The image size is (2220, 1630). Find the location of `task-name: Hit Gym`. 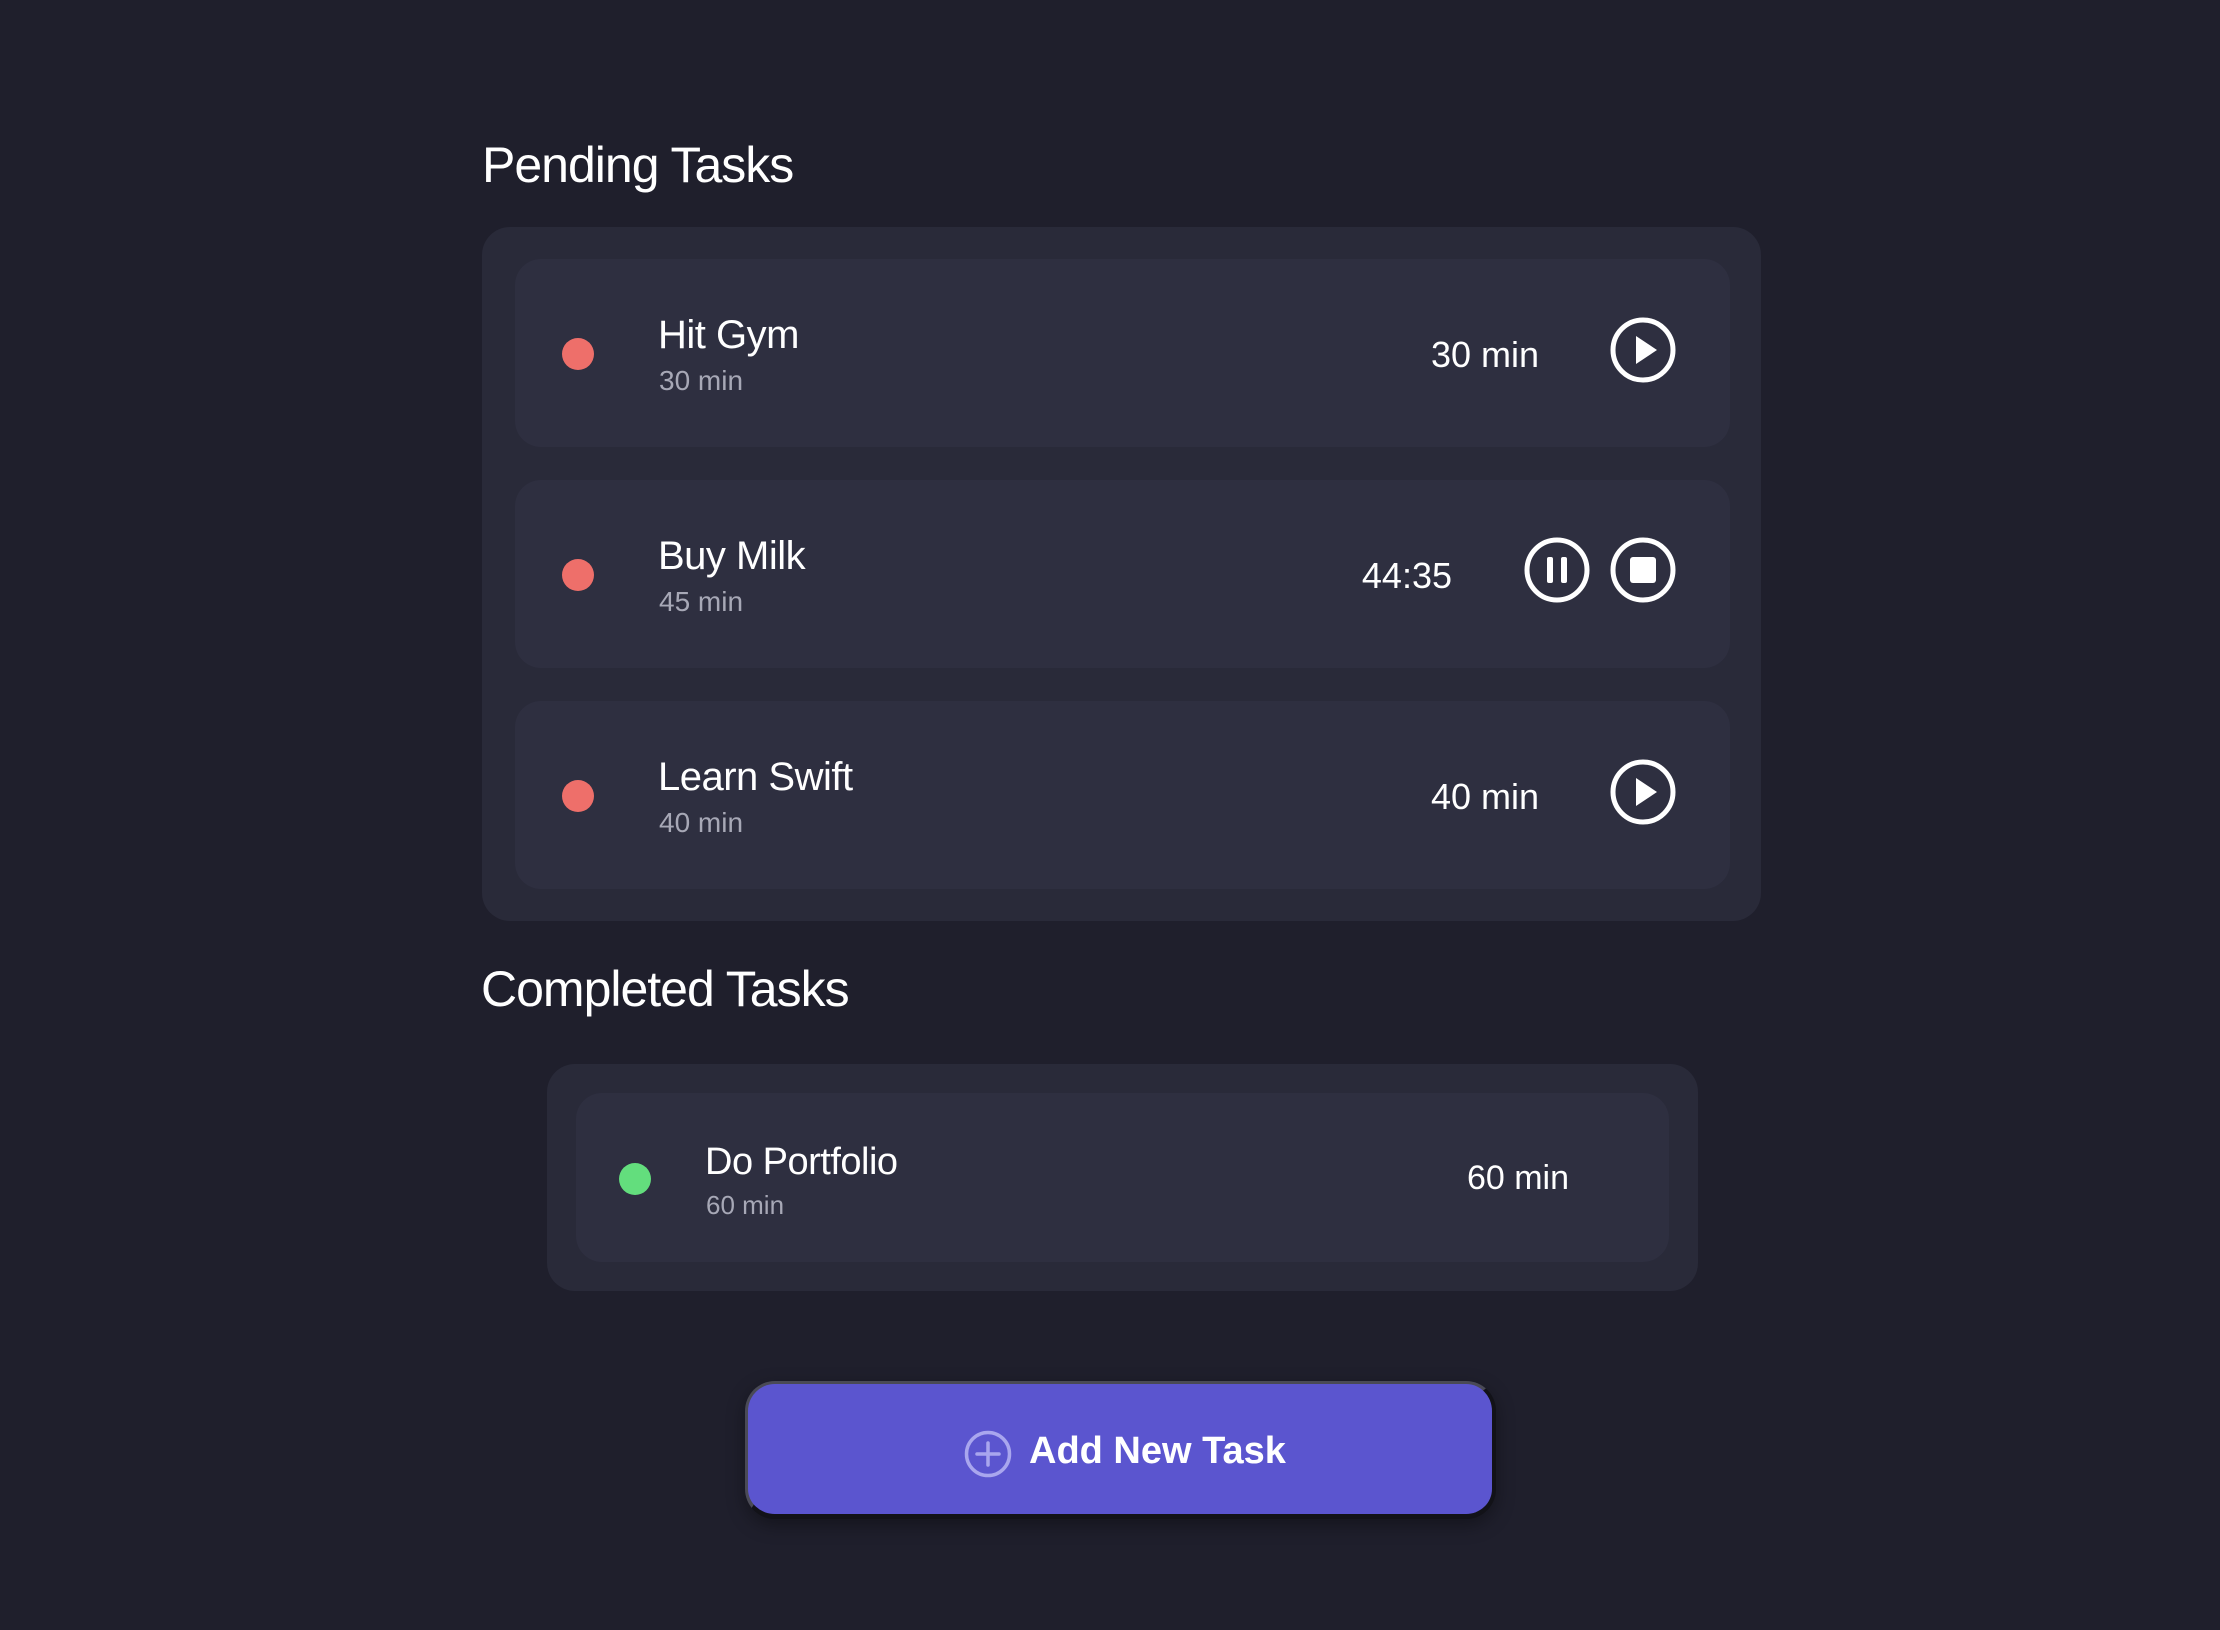

task-name: Hit Gym is located at coordinates (728, 335).